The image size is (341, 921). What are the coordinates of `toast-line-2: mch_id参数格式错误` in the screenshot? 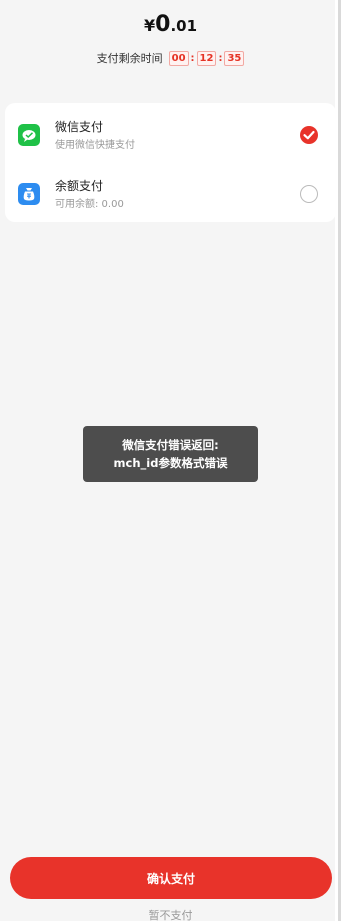 It's located at (170, 463).